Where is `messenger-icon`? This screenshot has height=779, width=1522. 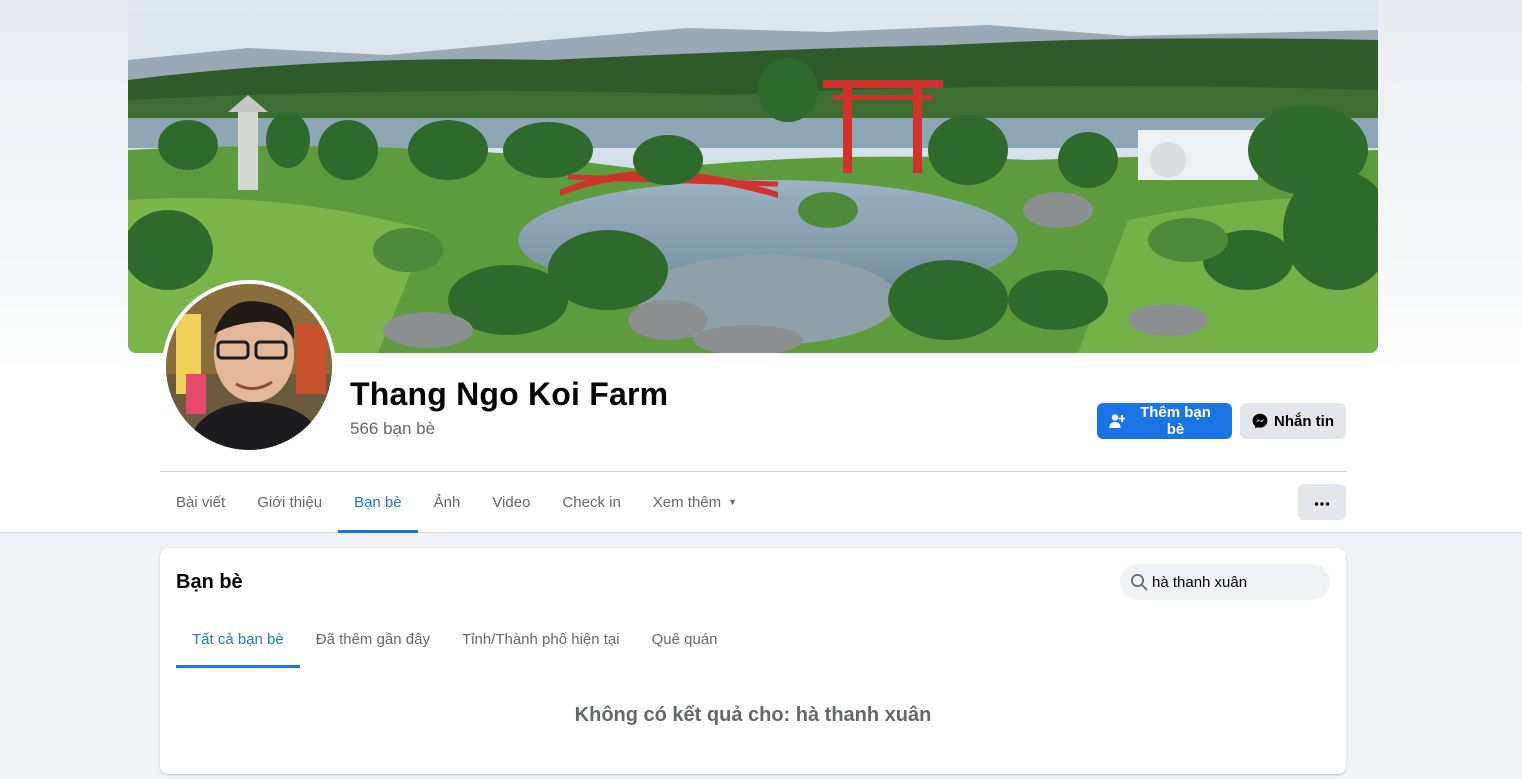
messenger-icon is located at coordinates (1260, 421).